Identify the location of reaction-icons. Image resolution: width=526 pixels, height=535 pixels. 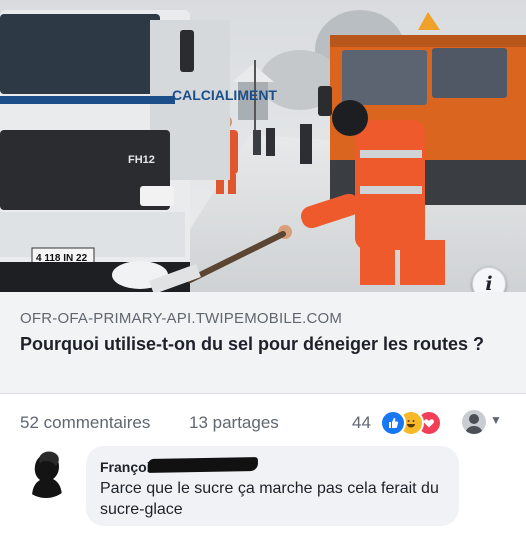
(420, 423).